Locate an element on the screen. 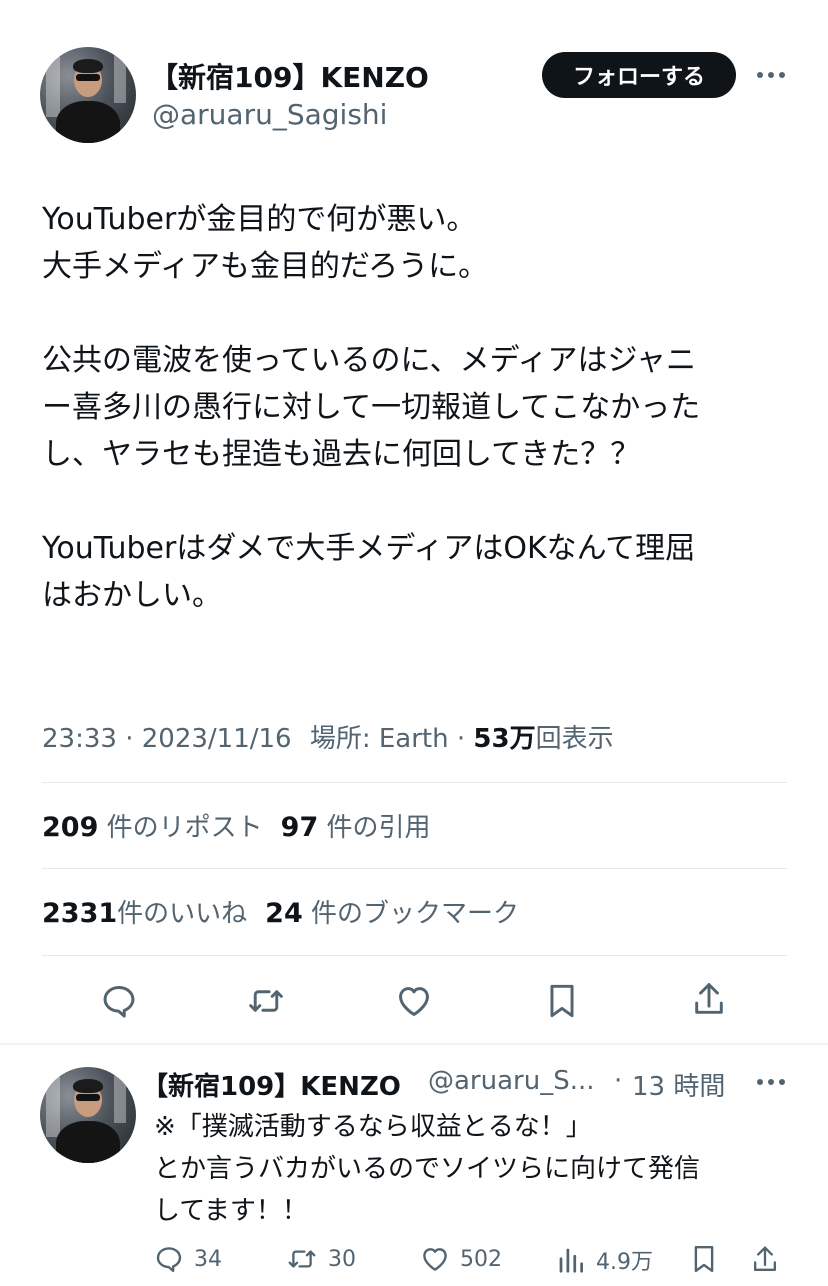  tweet-meta: 23:33 · 2023/11/16 場所: Earth · 53万回表示 is located at coordinates (328, 736).